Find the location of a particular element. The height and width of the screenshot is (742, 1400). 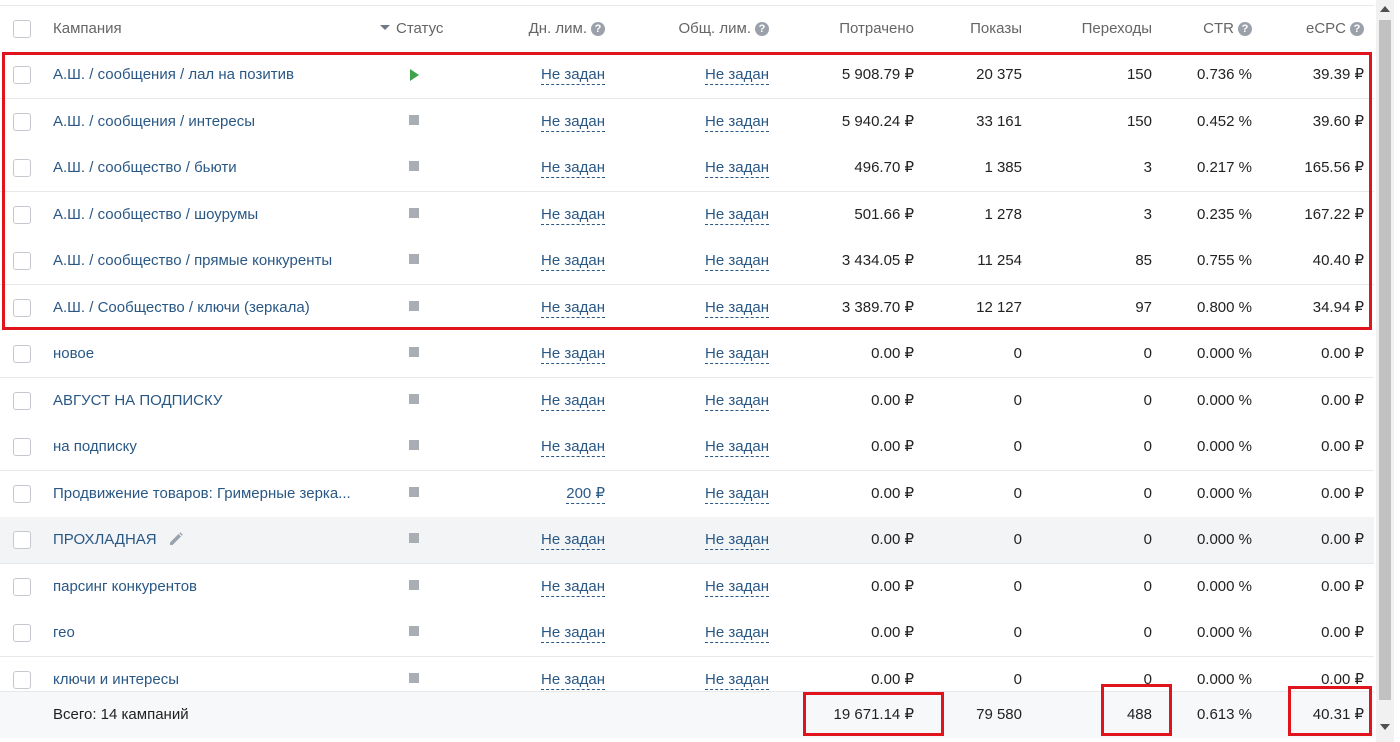

campaign-name-link: АВГУСТ НА ПОДПИСКУ is located at coordinates (137, 400).